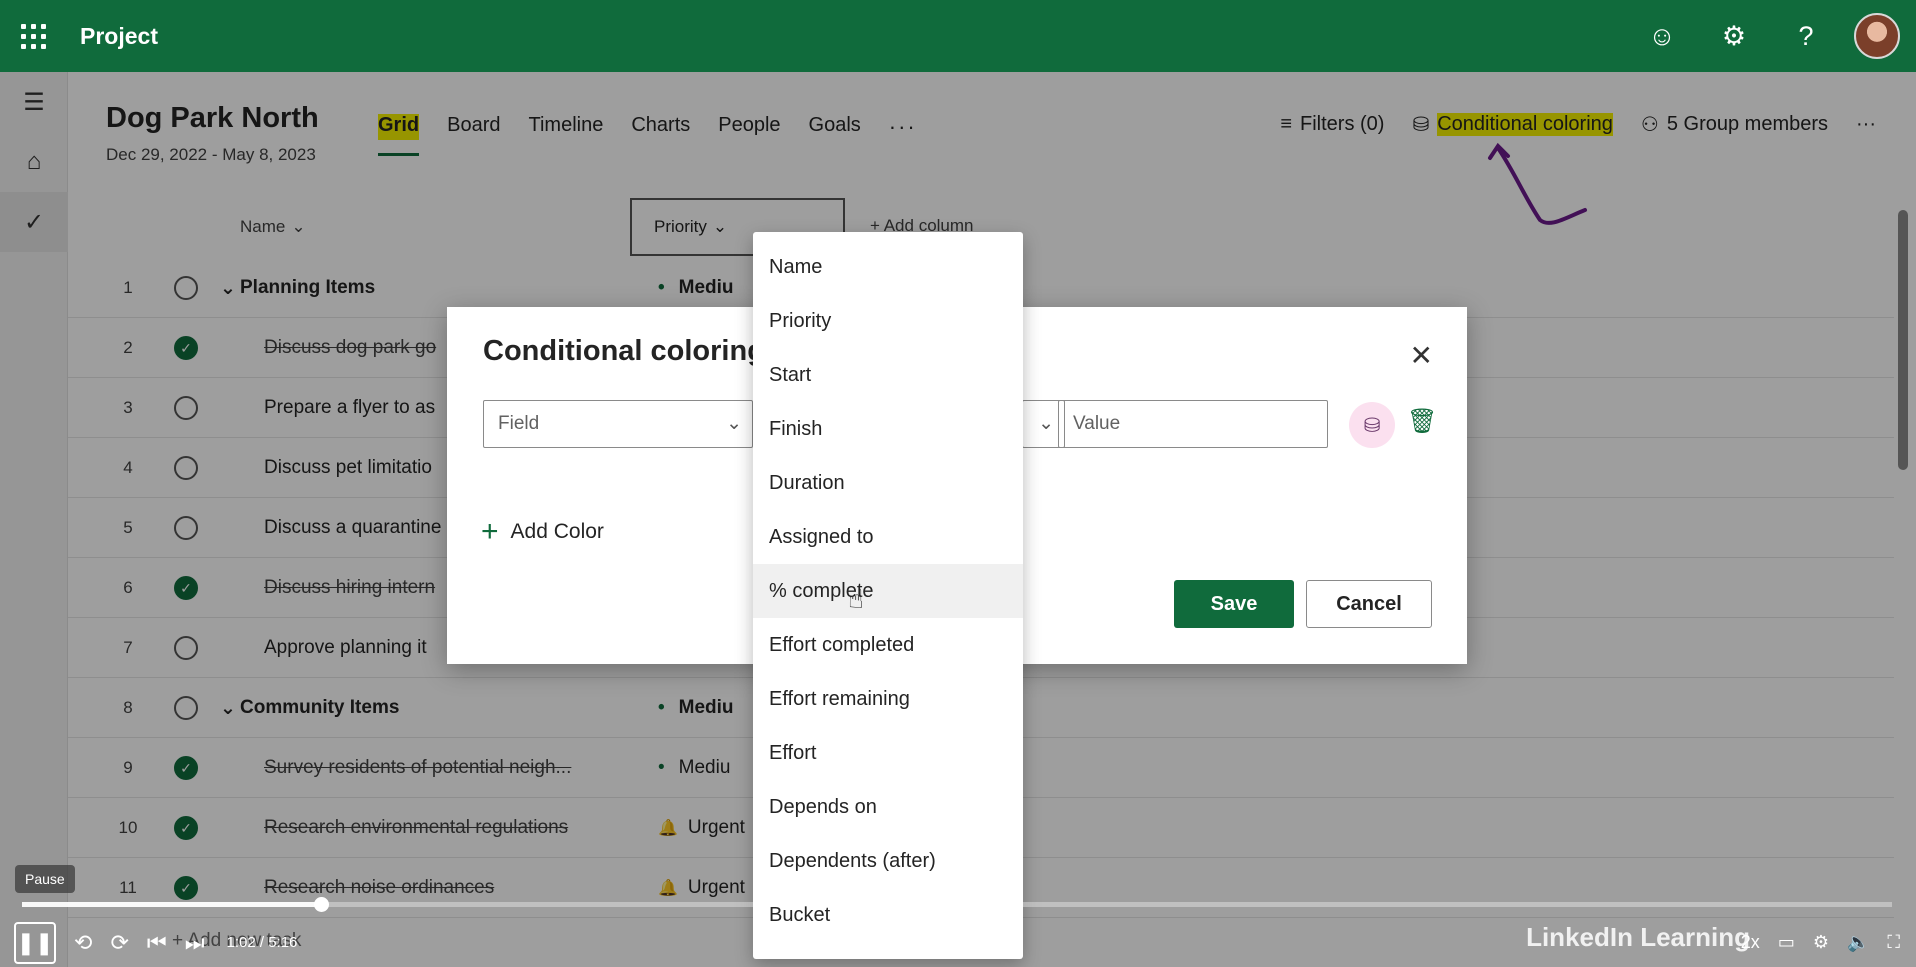 Image resolution: width=1916 pixels, height=967 pixels. What do you see at coordinates (888, 321) in the screenshot?
I see `dropdown-option: Priority` at bounding box center [888, 321].